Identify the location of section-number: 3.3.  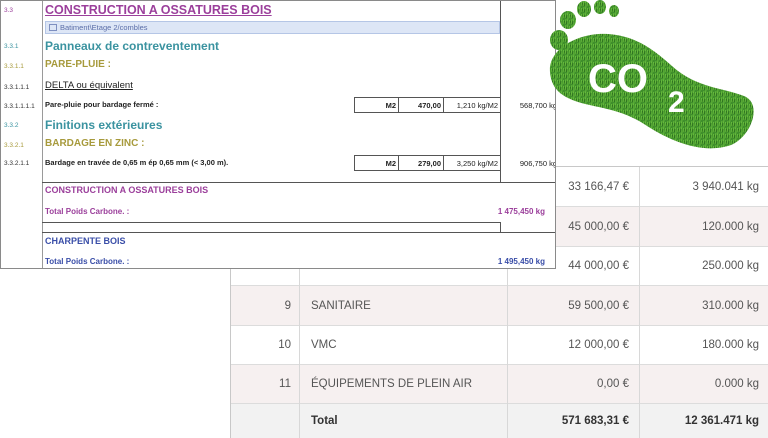
(9, 10).